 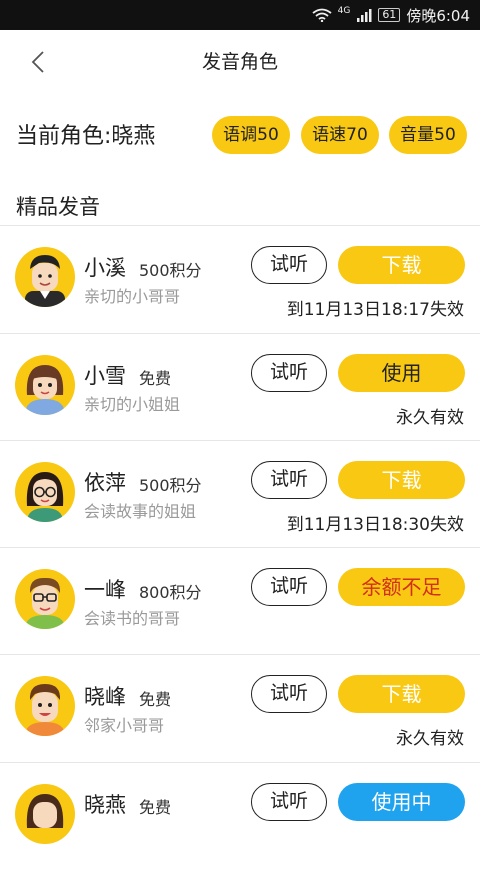 What do you see at coordinates (240, 494) in the screenshot?
I see `voice-item-yiping: 依萍 500积分 会读故事的姐姐 试听 下载 到11月13日18:30失效` at bounding box center [240, 494].